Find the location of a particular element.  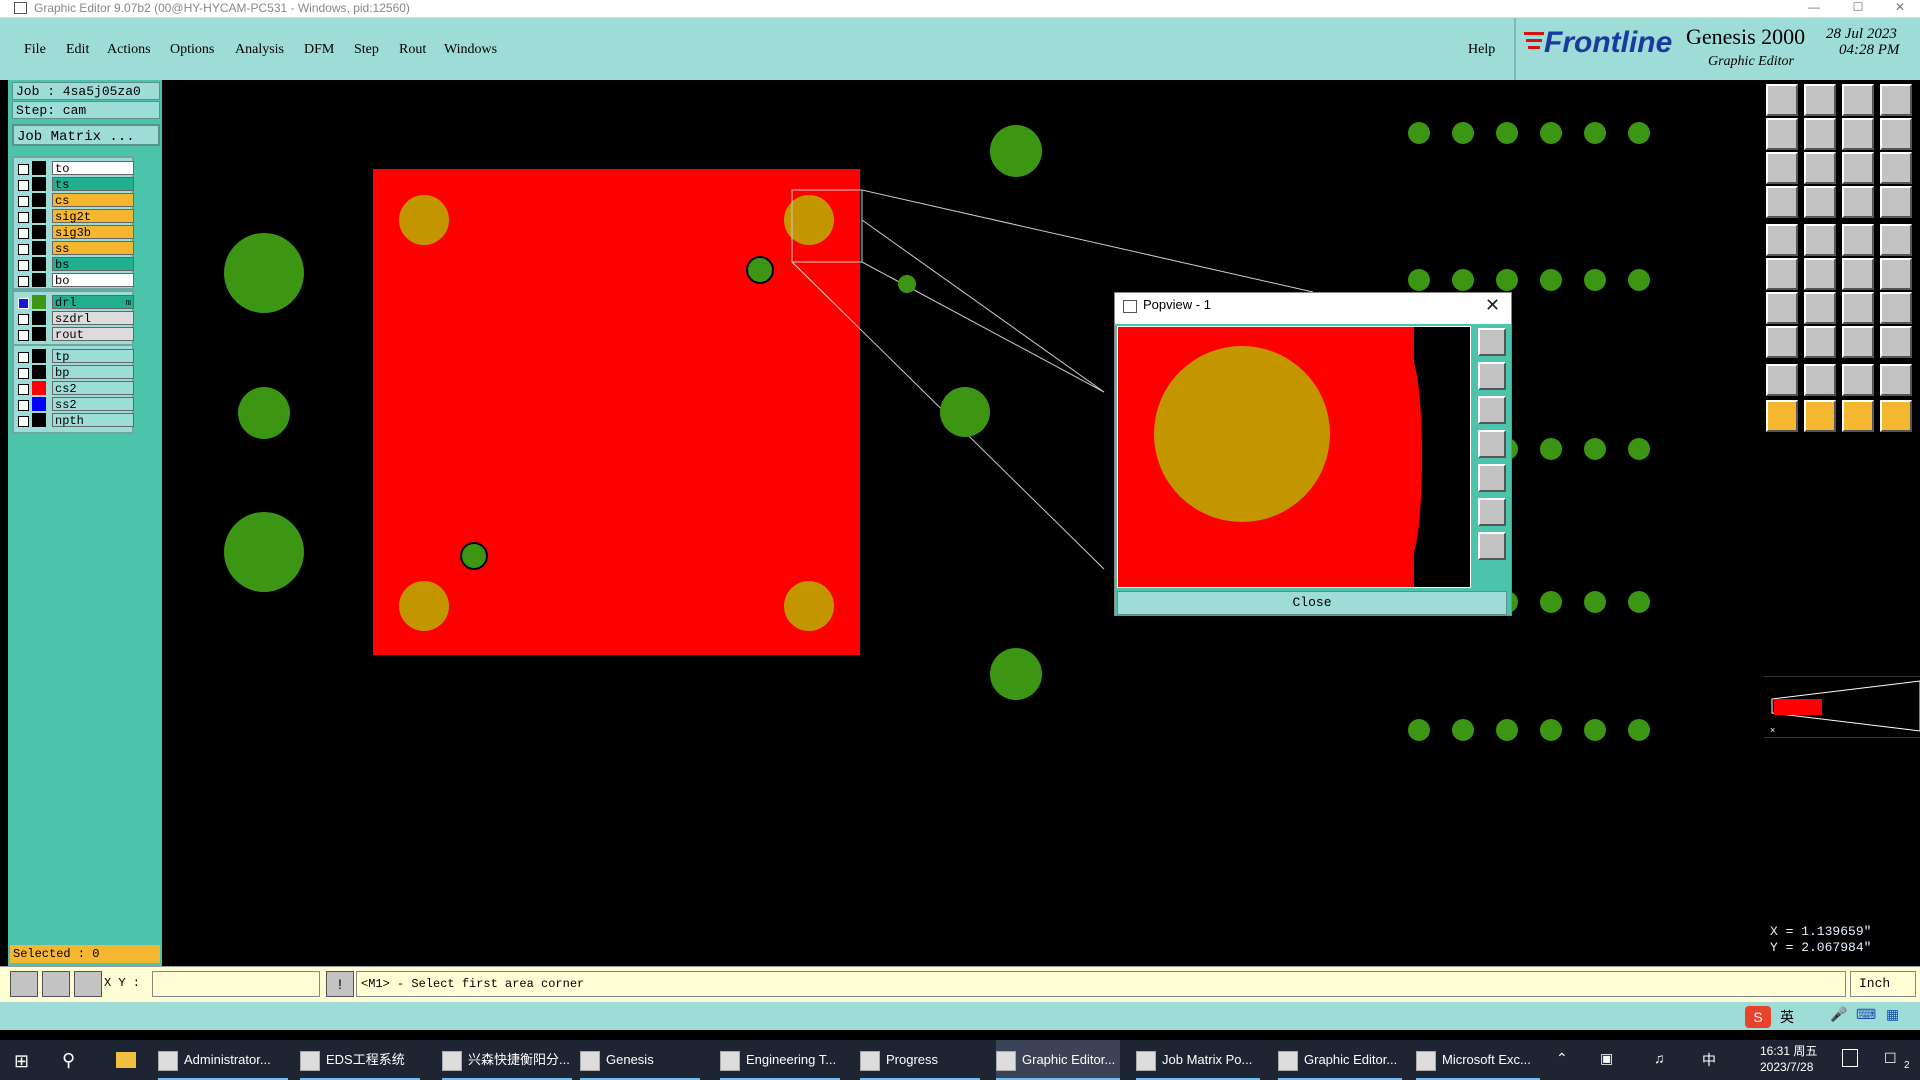

select-pad-icon is located at coordinates (1782, 240).